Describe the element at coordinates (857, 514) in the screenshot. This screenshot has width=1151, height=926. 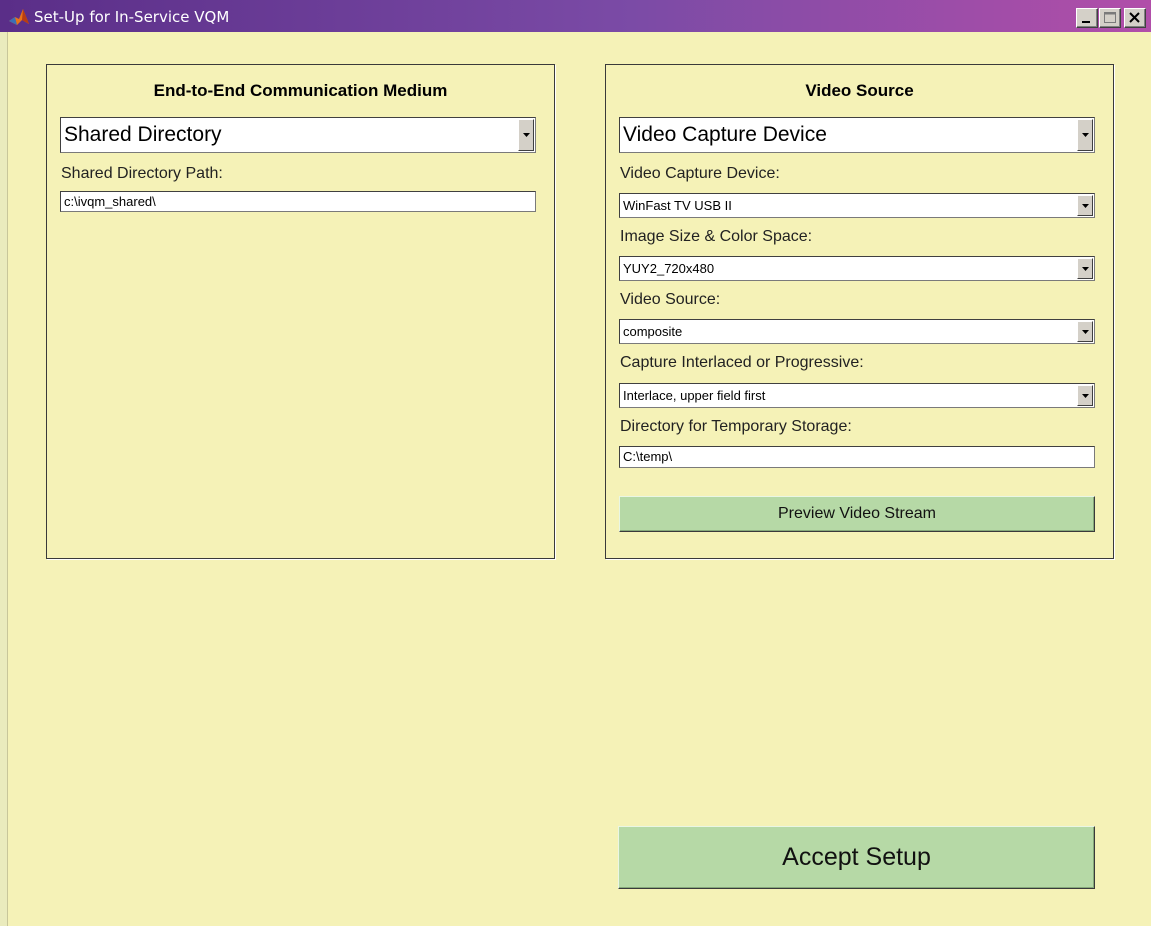
I see `preview-video-stream-button: Preview Video Stream` at that location.